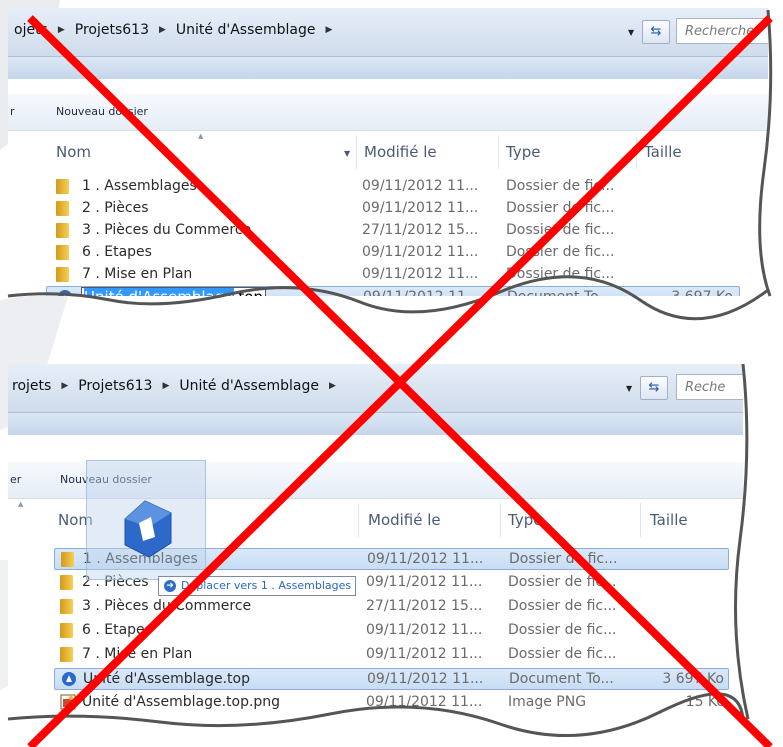 The height and width of the screenshot is (747, 783). Describe the element at coordinates (102, 111) in the screenshot. I see `new-folder-button: Nouveau dossier` at that location.